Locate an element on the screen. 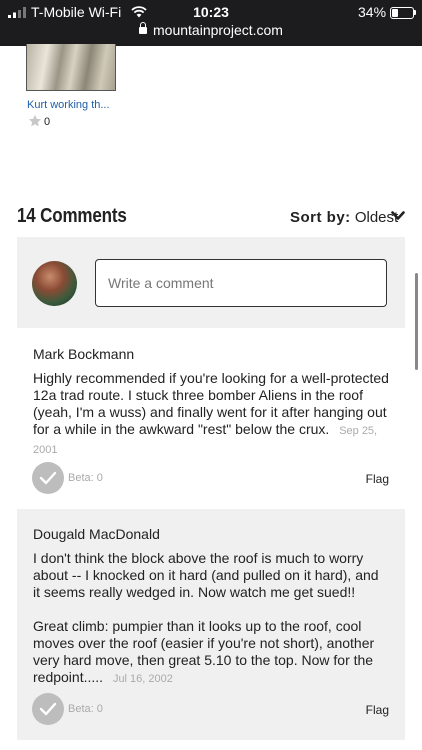 This screenshot has height=750, width=422. star-count: 0 is located at coordinates (47, 122).